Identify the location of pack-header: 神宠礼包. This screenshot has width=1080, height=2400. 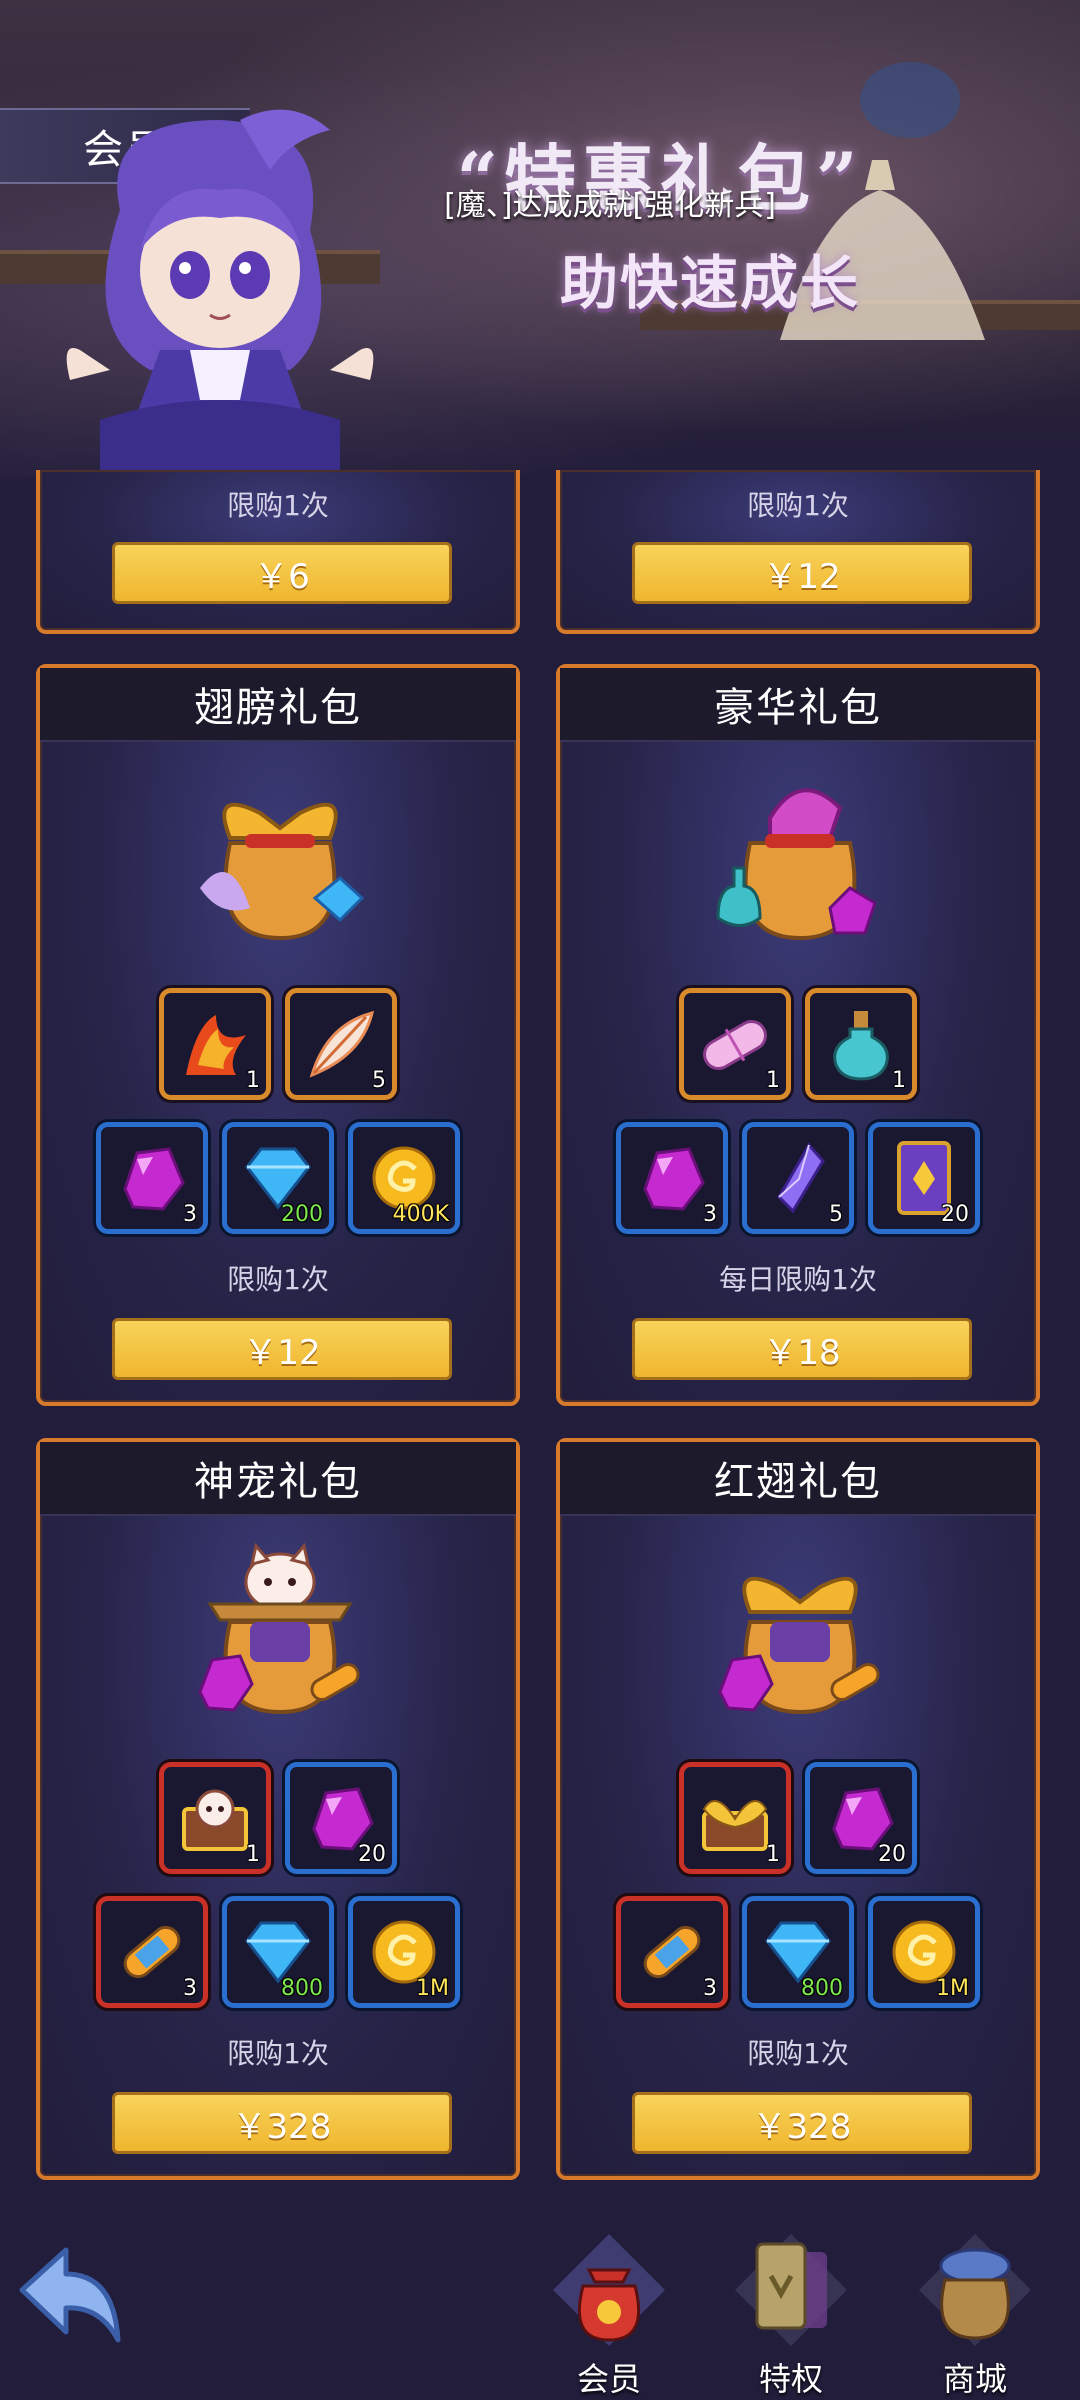
(278, 1479).